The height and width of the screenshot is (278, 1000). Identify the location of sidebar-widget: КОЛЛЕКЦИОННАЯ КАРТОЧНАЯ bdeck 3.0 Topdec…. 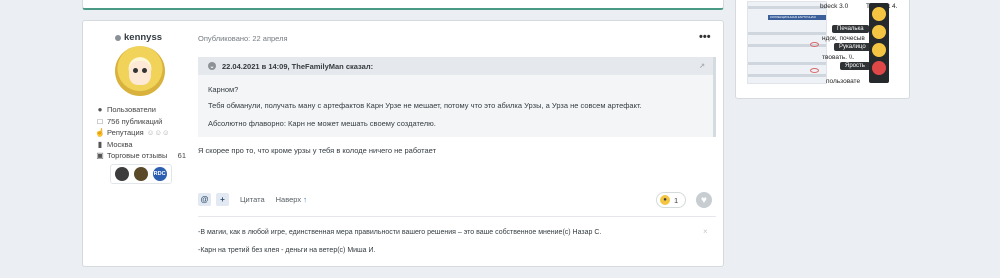
(822, 49).